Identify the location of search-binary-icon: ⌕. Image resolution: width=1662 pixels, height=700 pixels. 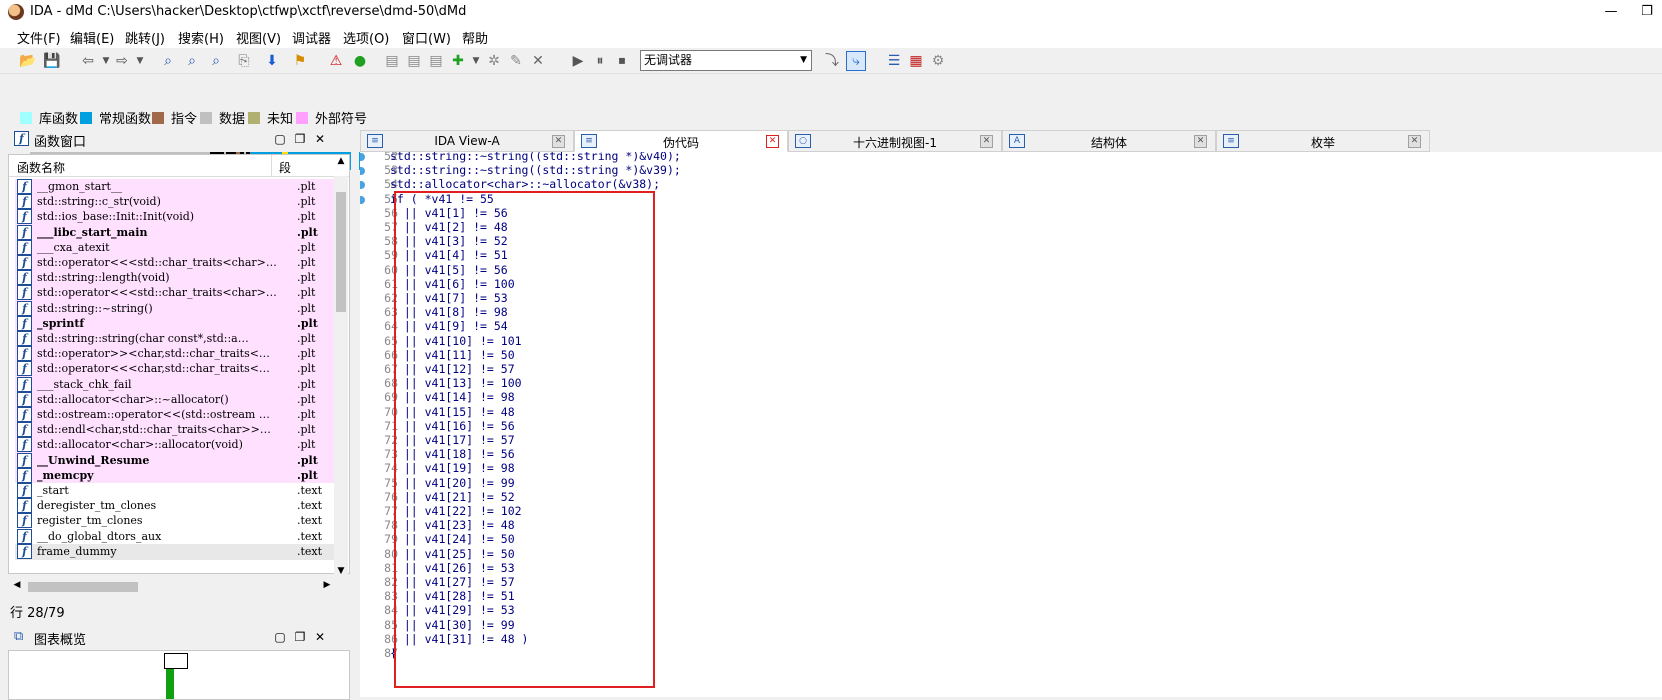
(168, 61).